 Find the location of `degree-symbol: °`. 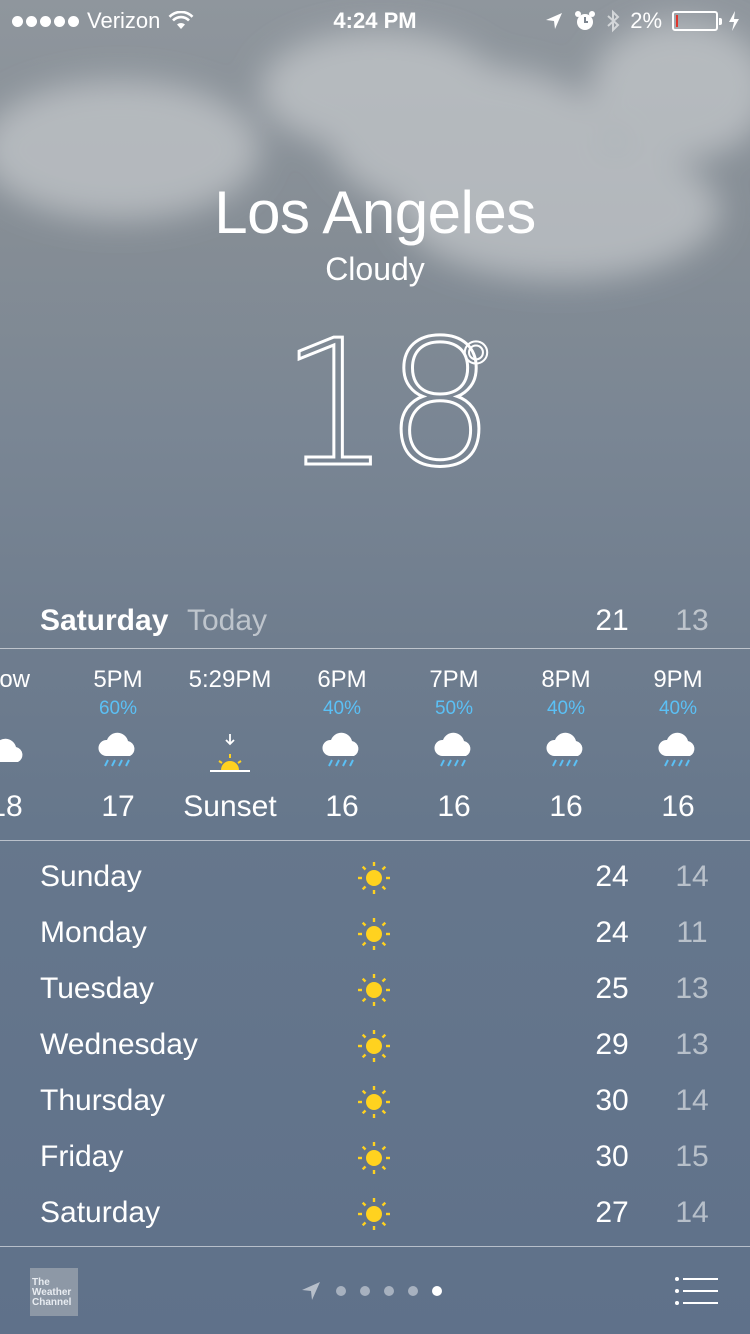

degree-symbol: ° is located at coordinates (476, 369).